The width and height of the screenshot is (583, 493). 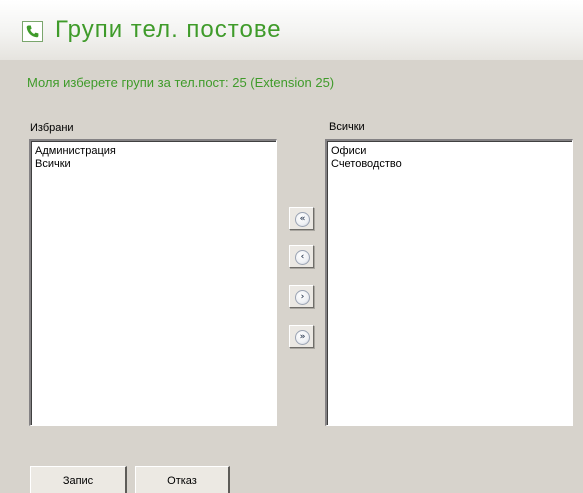 I want to click on chevron-right-icon: ›, so click(x=302, y=297).